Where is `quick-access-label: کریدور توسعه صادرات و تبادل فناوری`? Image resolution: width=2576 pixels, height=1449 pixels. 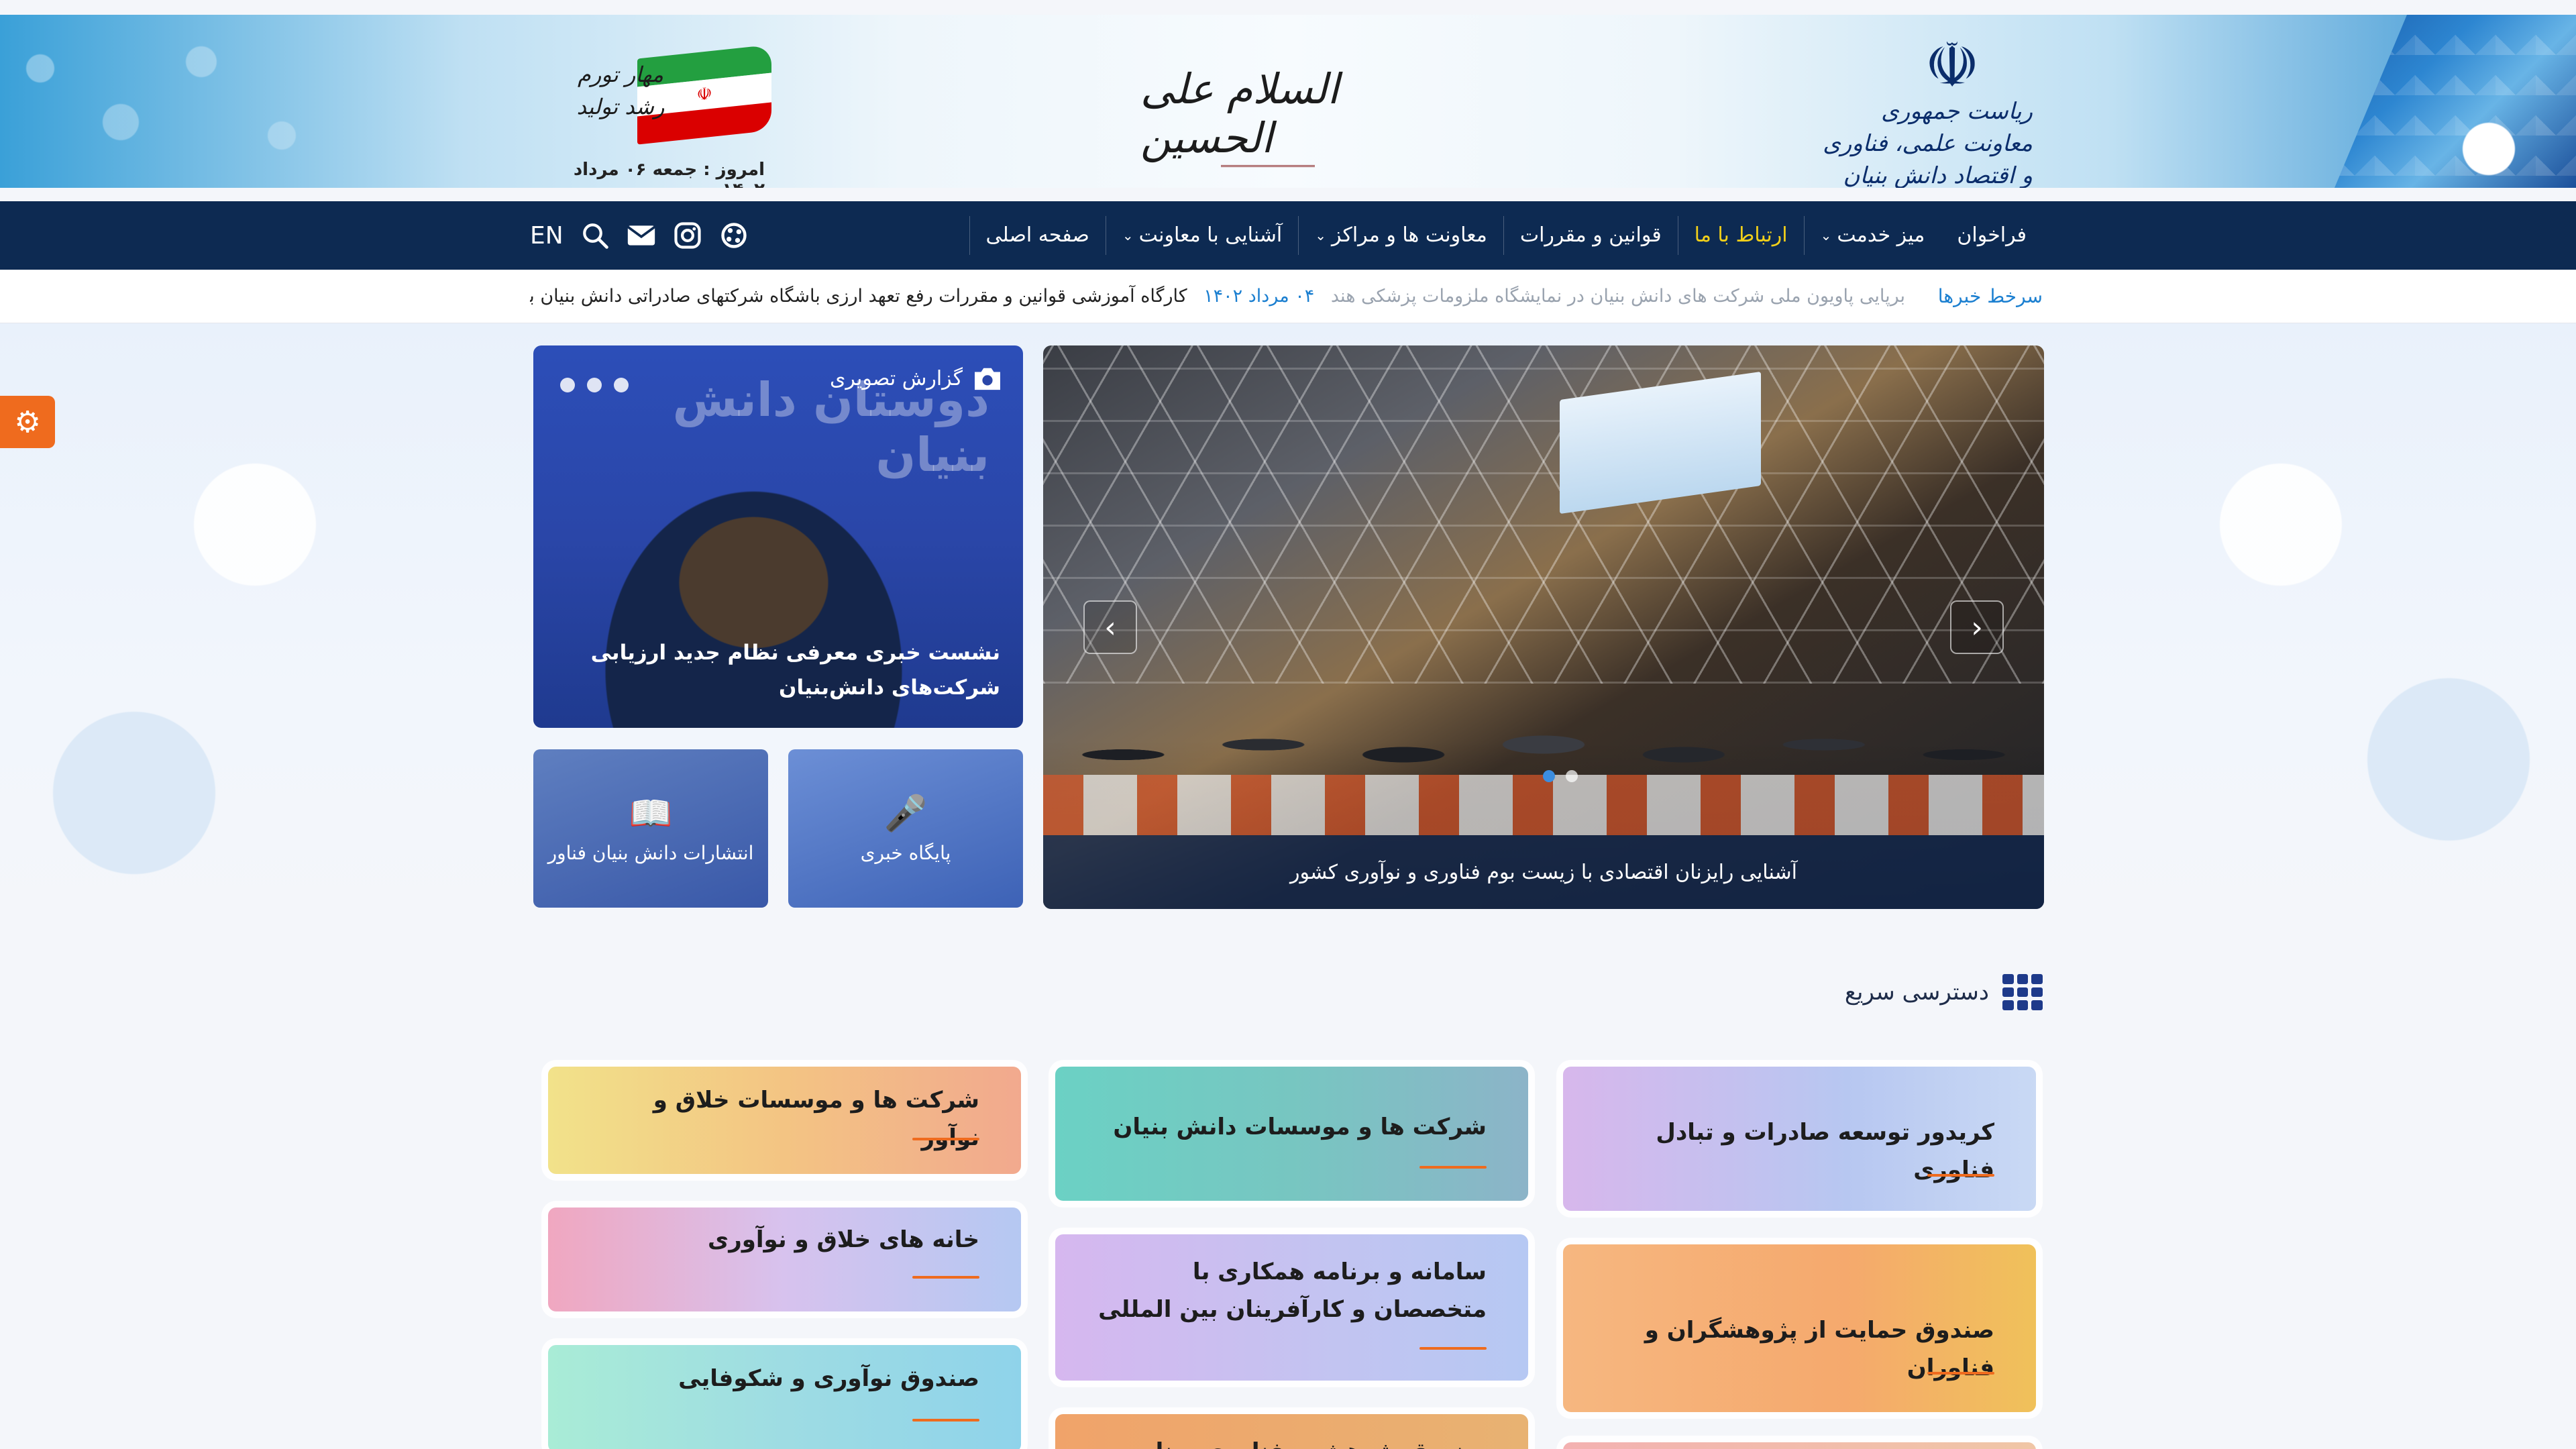
quick-access-label: کریدور توسعه صادرات و تبادل فناوری is located at coordinates (1825, 1151).